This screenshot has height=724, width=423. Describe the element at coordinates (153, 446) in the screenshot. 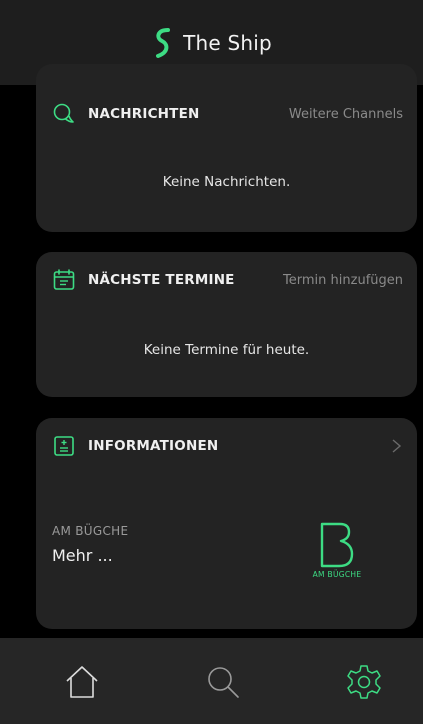

I see `information-card-title: INFORMATIONEN` at that location.